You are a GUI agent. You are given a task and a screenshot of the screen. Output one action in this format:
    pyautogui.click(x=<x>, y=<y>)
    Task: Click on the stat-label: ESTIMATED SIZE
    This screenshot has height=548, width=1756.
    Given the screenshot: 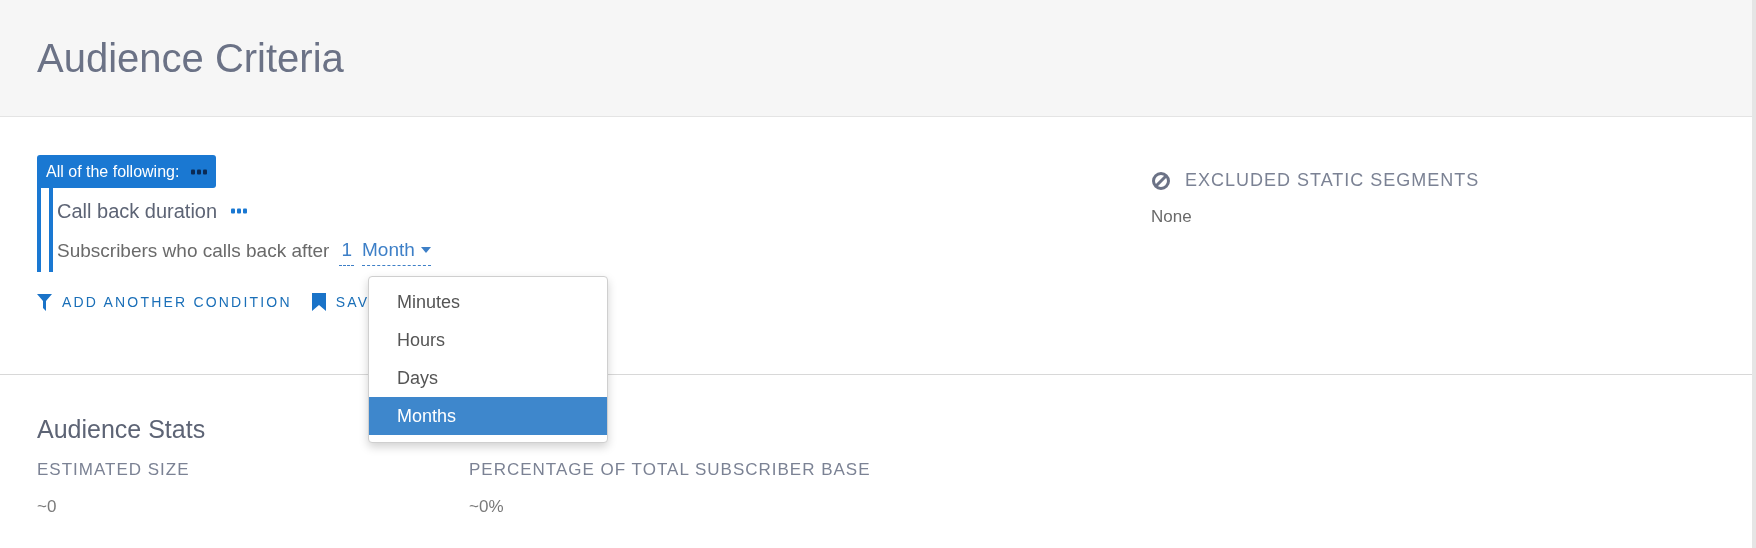 What is the action you would take?
    pyautogui.click(x=114, y=469)
    